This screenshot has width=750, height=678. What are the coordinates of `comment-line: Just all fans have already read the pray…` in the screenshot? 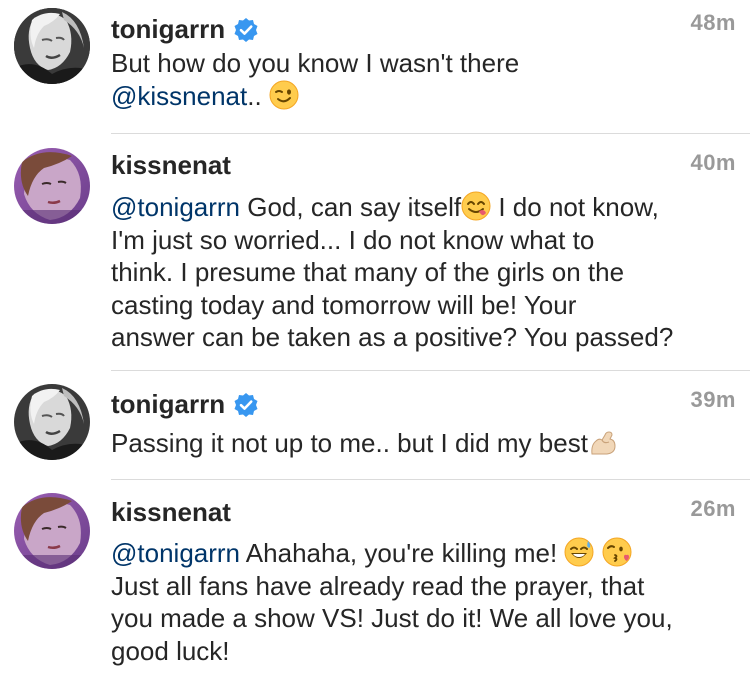 It's located at (378, 585).